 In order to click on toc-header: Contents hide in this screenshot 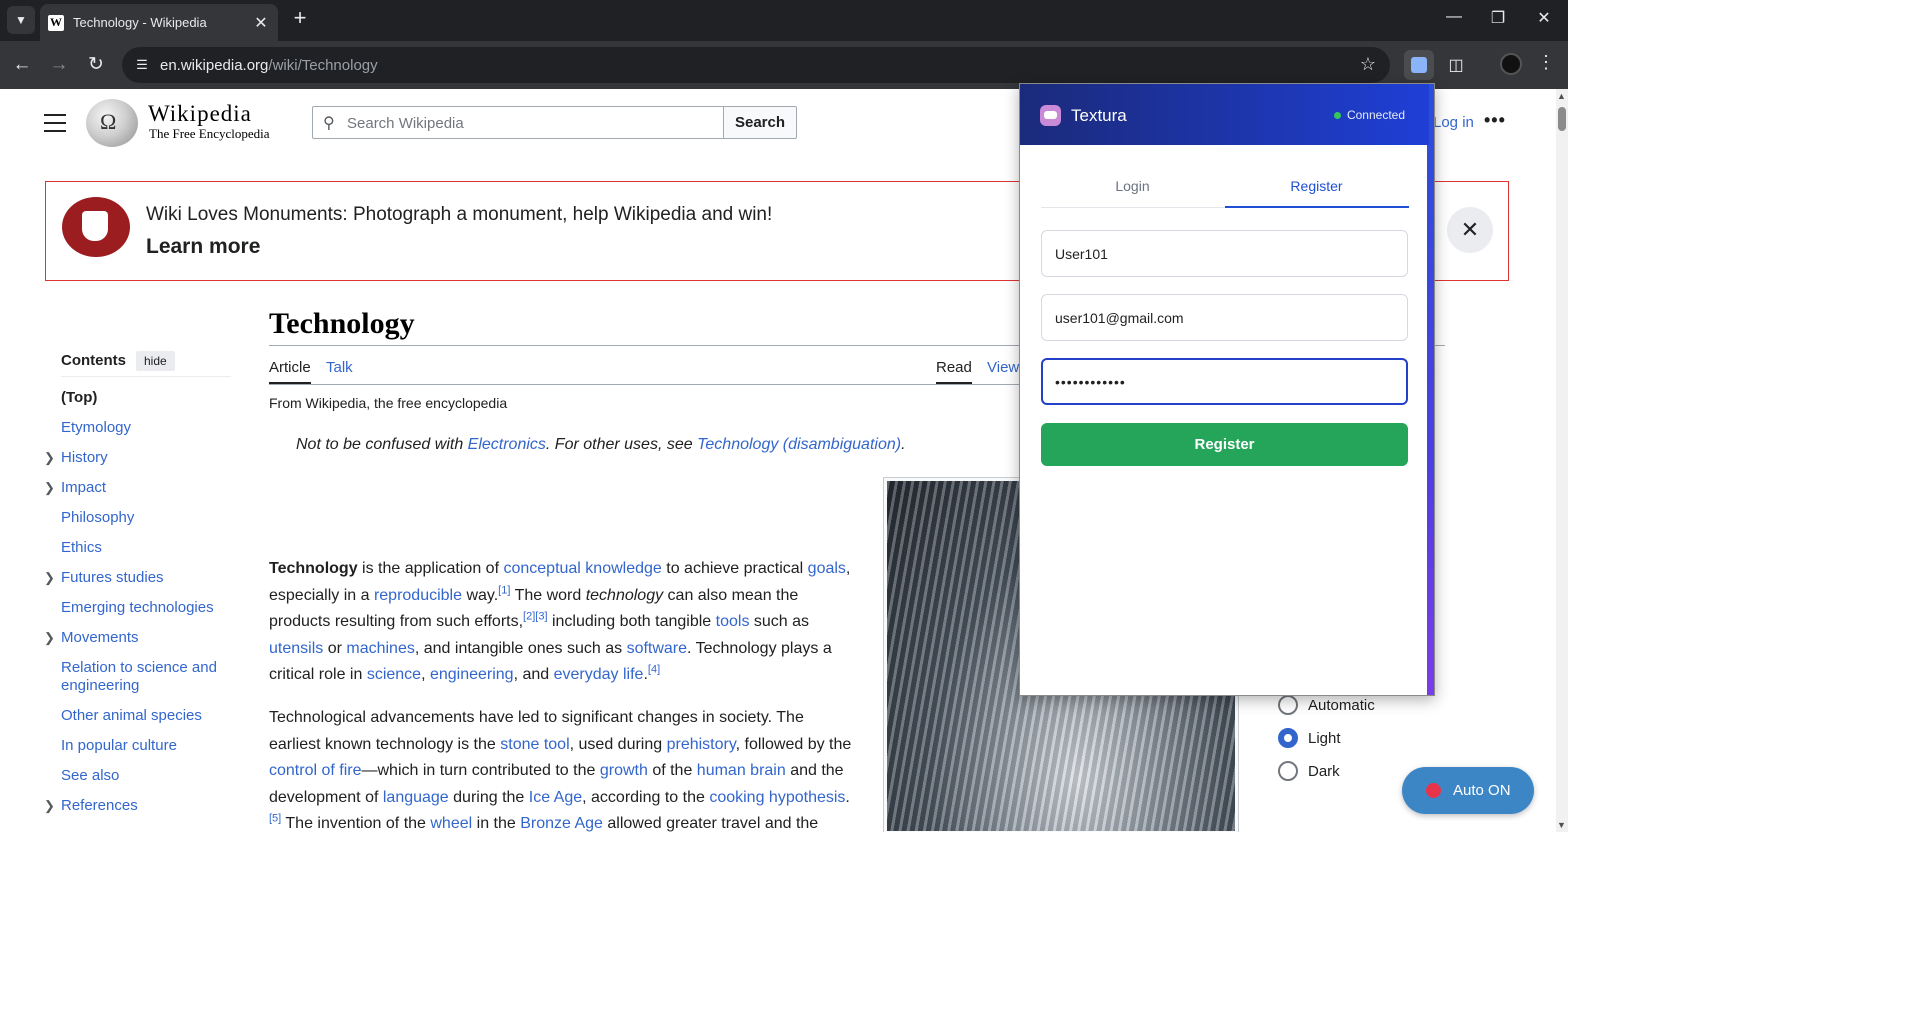, I will do `click(146, 363)`.